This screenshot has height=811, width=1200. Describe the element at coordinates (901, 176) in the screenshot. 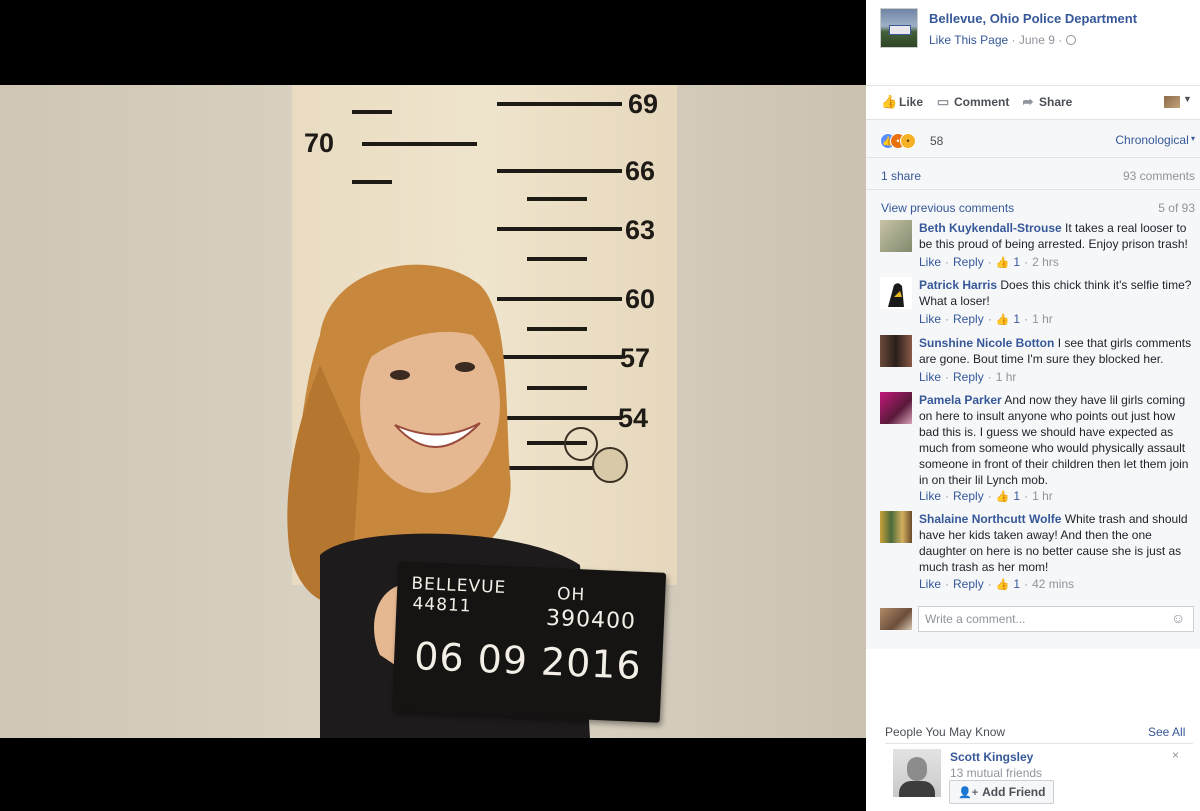

I see `share-count-link: 1 share` at that location.